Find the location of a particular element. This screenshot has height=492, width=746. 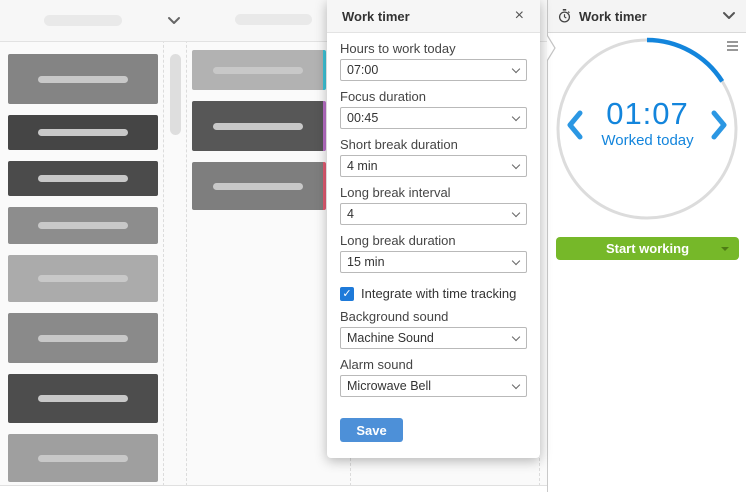

save-button: Save is located at coordinates (371, 430).